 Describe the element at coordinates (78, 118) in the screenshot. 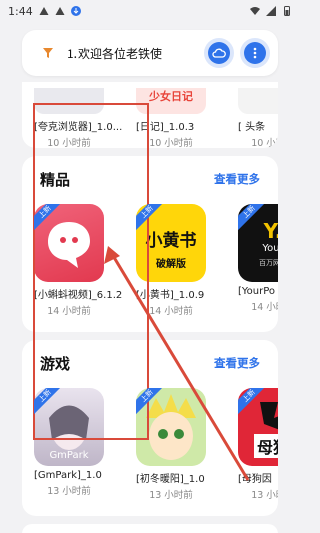

I see `app-item: [夸克浏览器]_1.0... 10 小时前` at that location.